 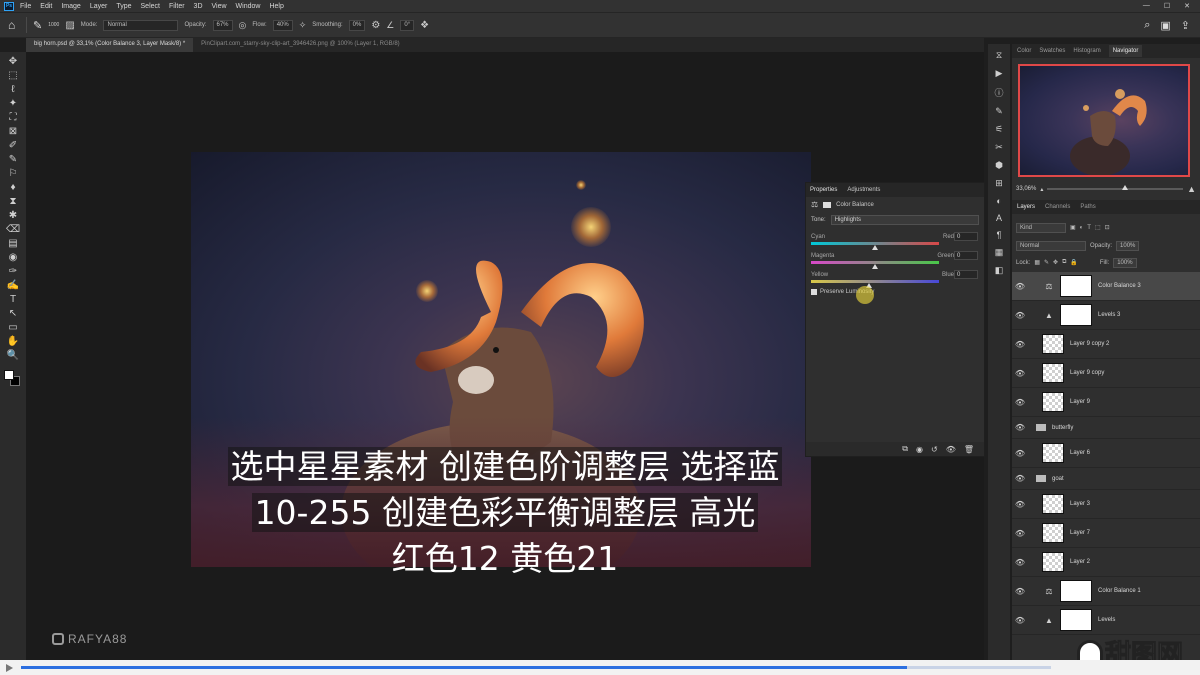 I want to click on shape-tool-icon: ▭, so click(x=13, y=328).